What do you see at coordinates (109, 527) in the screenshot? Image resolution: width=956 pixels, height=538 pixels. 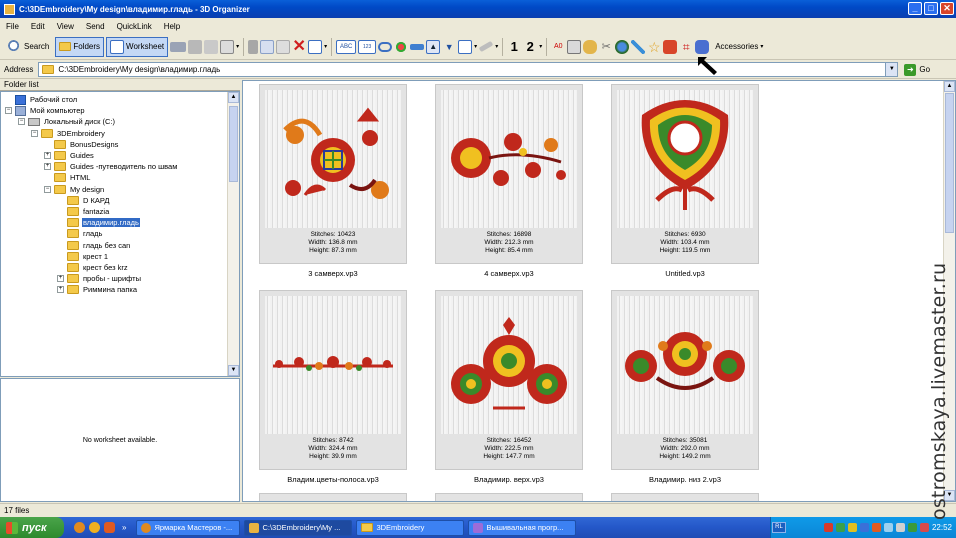 I see `app-icon` at bounding box center [109, 527].